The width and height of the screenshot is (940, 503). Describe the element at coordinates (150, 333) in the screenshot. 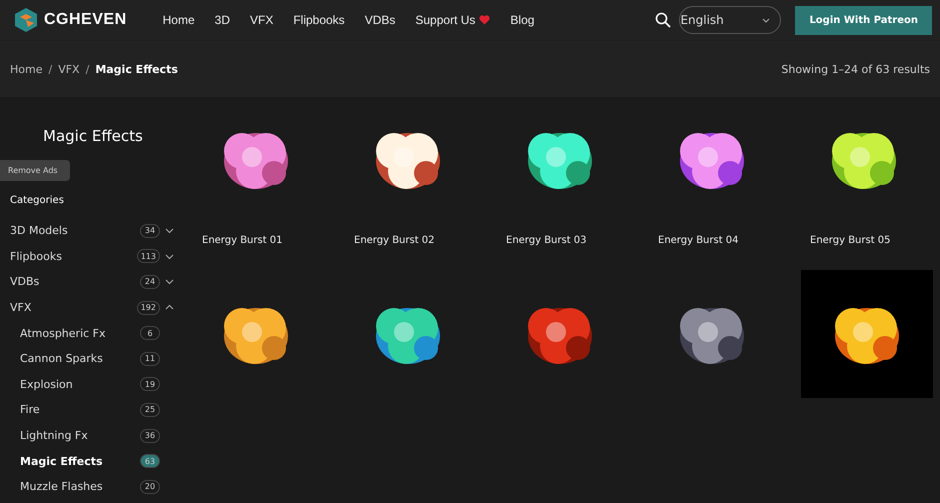

I see `item-count: 6` at that location.